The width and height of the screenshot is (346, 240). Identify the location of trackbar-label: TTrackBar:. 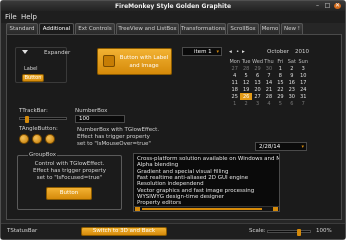
(33, 111).